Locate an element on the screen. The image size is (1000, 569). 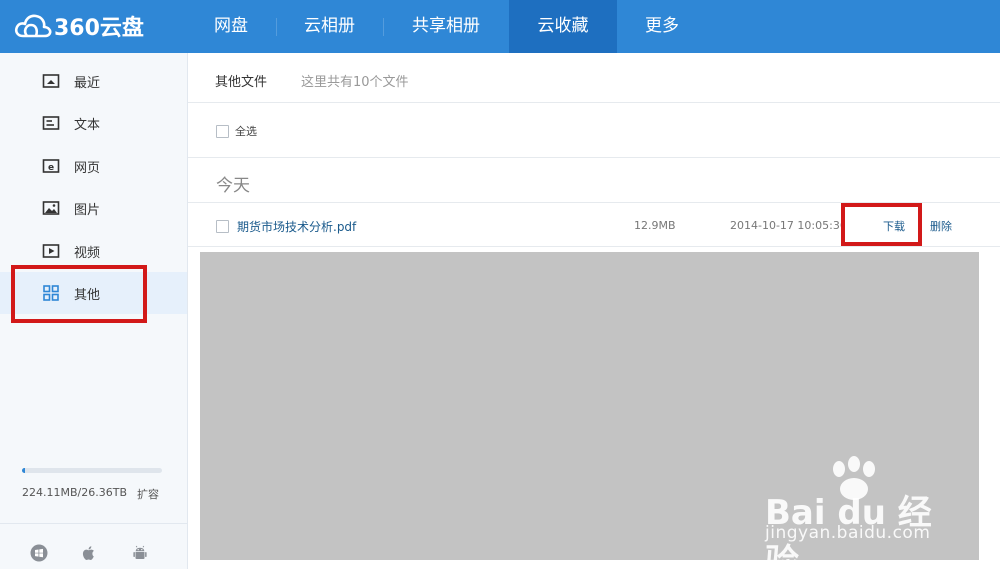
recent-icon is located at coordinates (51, 81).